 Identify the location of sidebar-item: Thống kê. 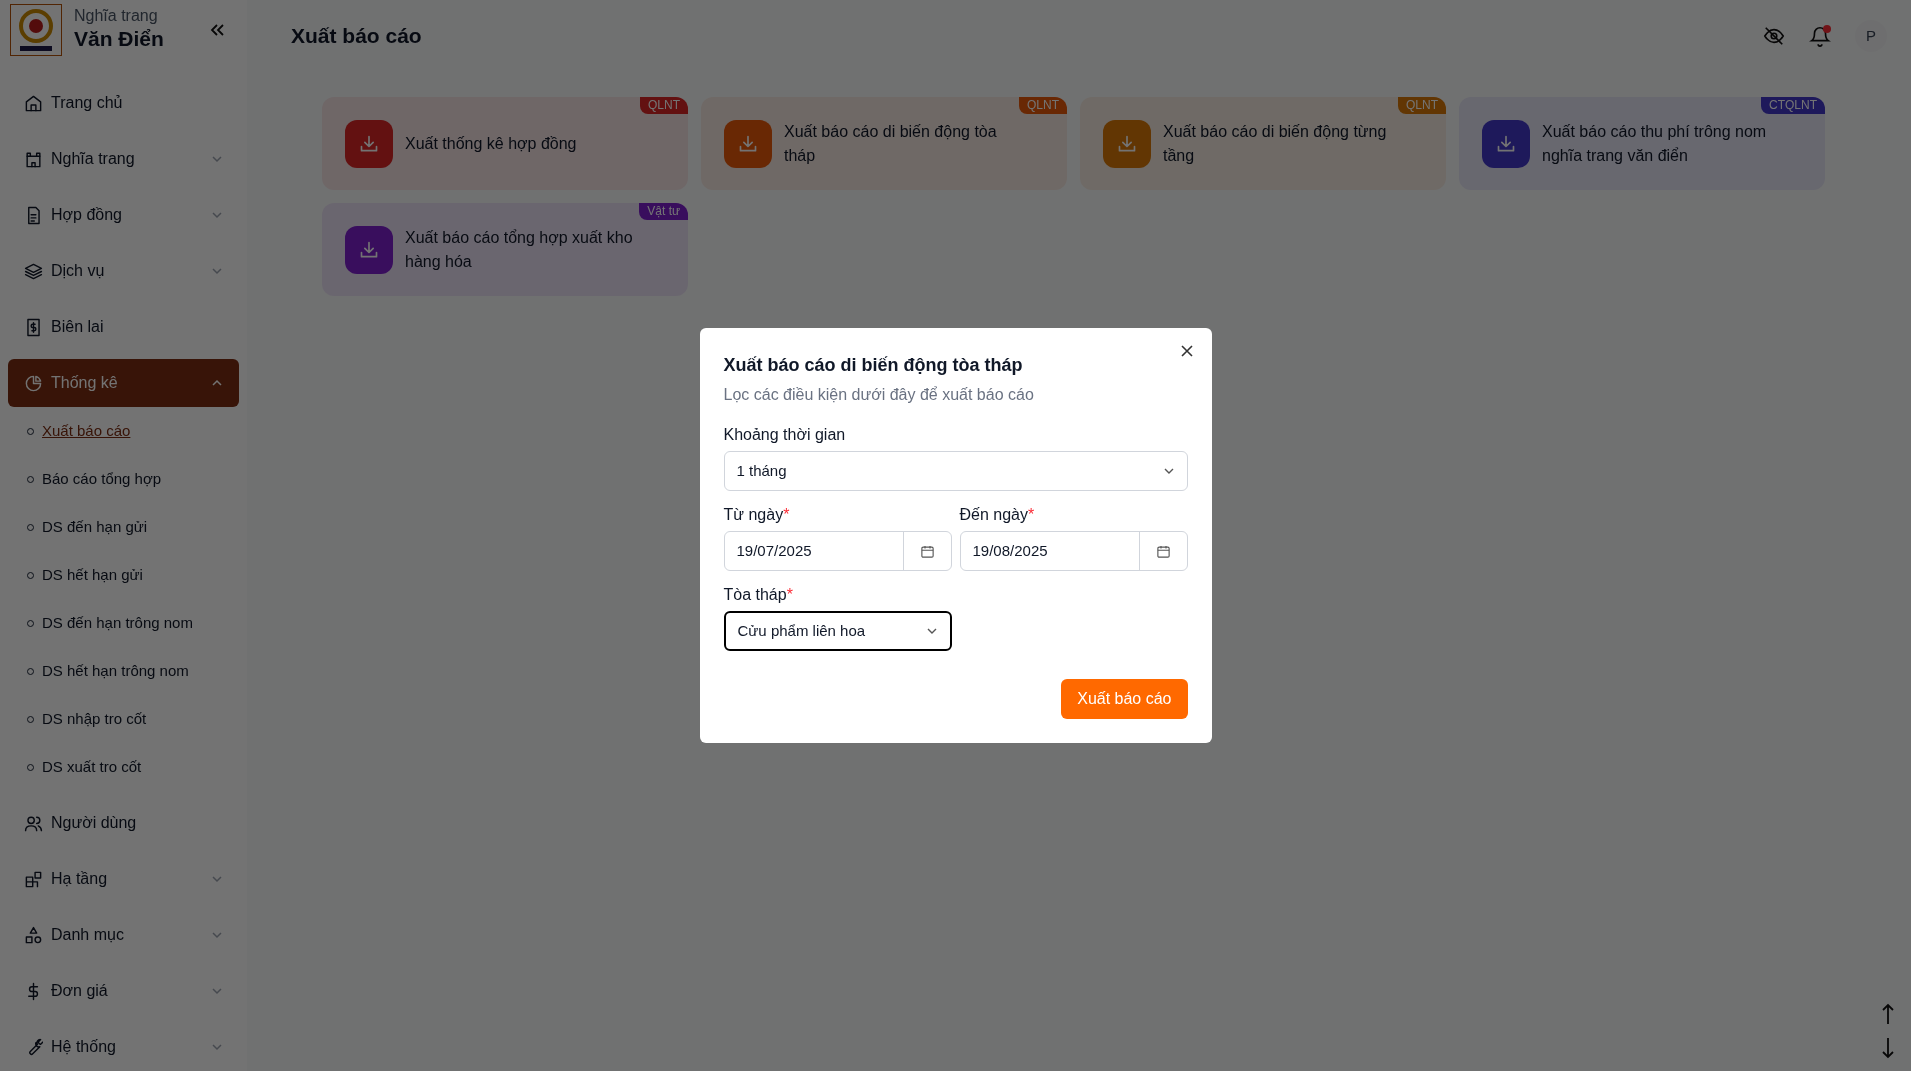
(123, 383).